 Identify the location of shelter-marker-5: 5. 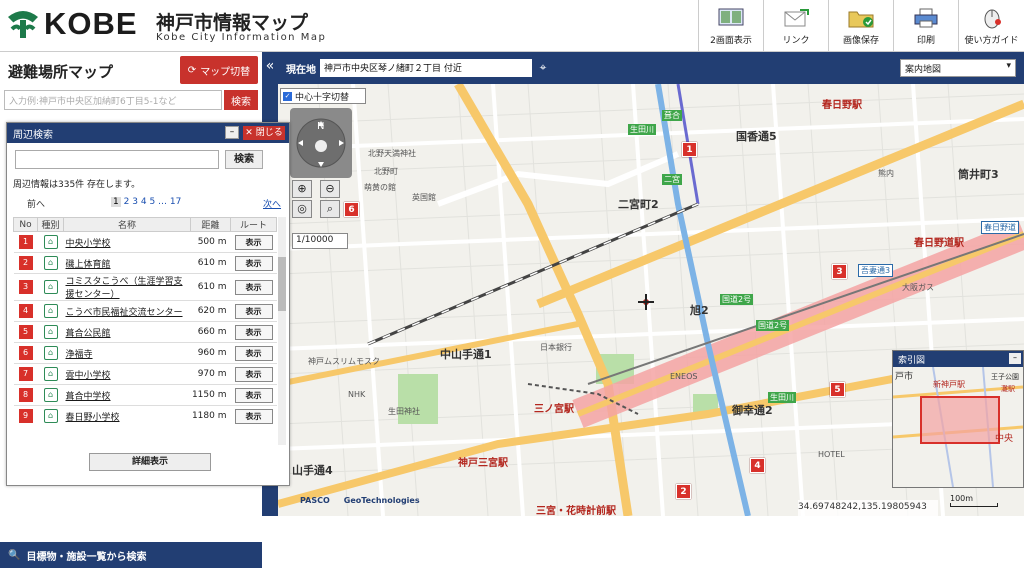
(837, 389).